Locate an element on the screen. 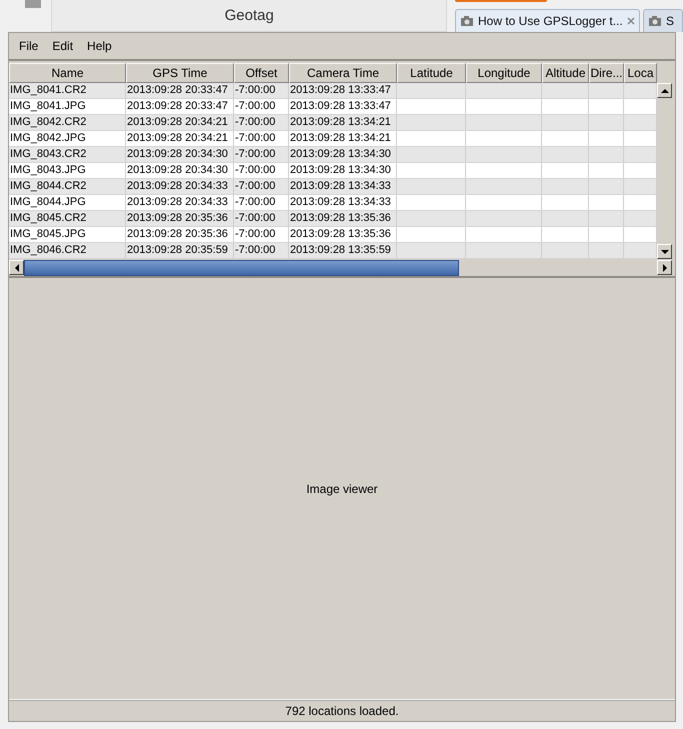 This screenshot has height=729, width=683. table-cell: IMG_8046.CR2 is located at coordinates (67, 251).